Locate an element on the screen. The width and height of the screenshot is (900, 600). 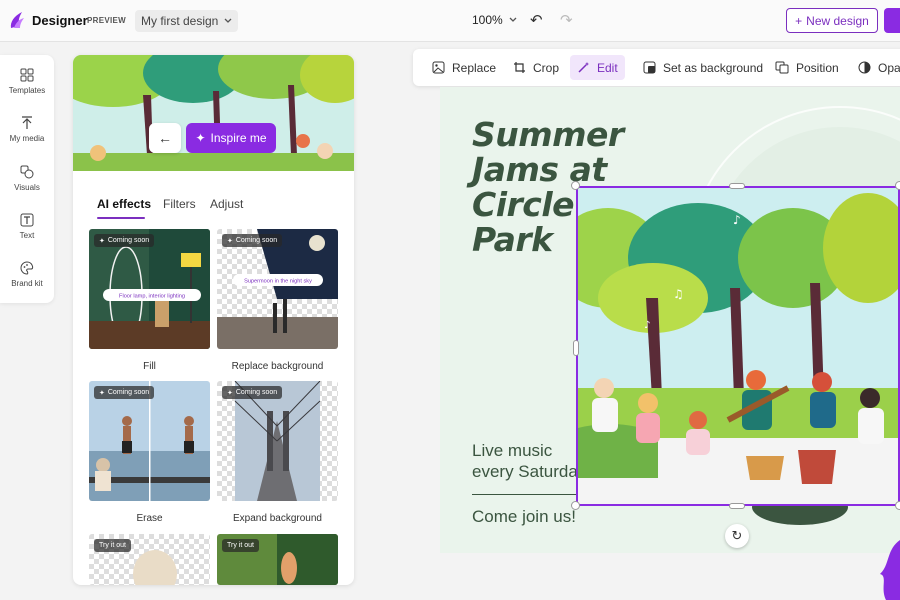
back-button: ← is located at coordinates (165, 138).